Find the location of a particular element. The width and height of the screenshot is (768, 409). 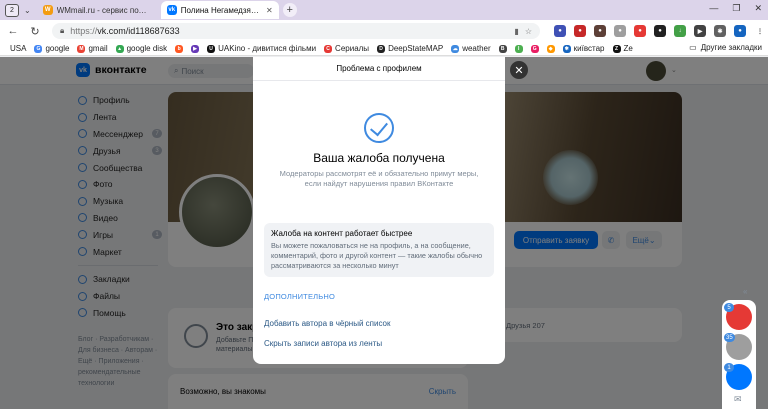

bookmark-icon: ▮ is located at coordinates (516, 31).